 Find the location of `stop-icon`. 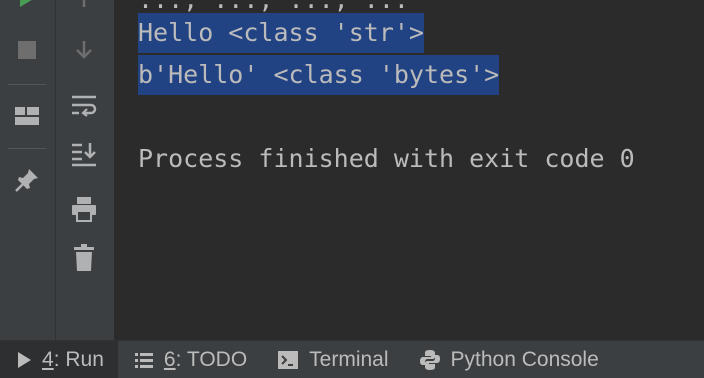

stop-icon is located at coordinates (27, 50).